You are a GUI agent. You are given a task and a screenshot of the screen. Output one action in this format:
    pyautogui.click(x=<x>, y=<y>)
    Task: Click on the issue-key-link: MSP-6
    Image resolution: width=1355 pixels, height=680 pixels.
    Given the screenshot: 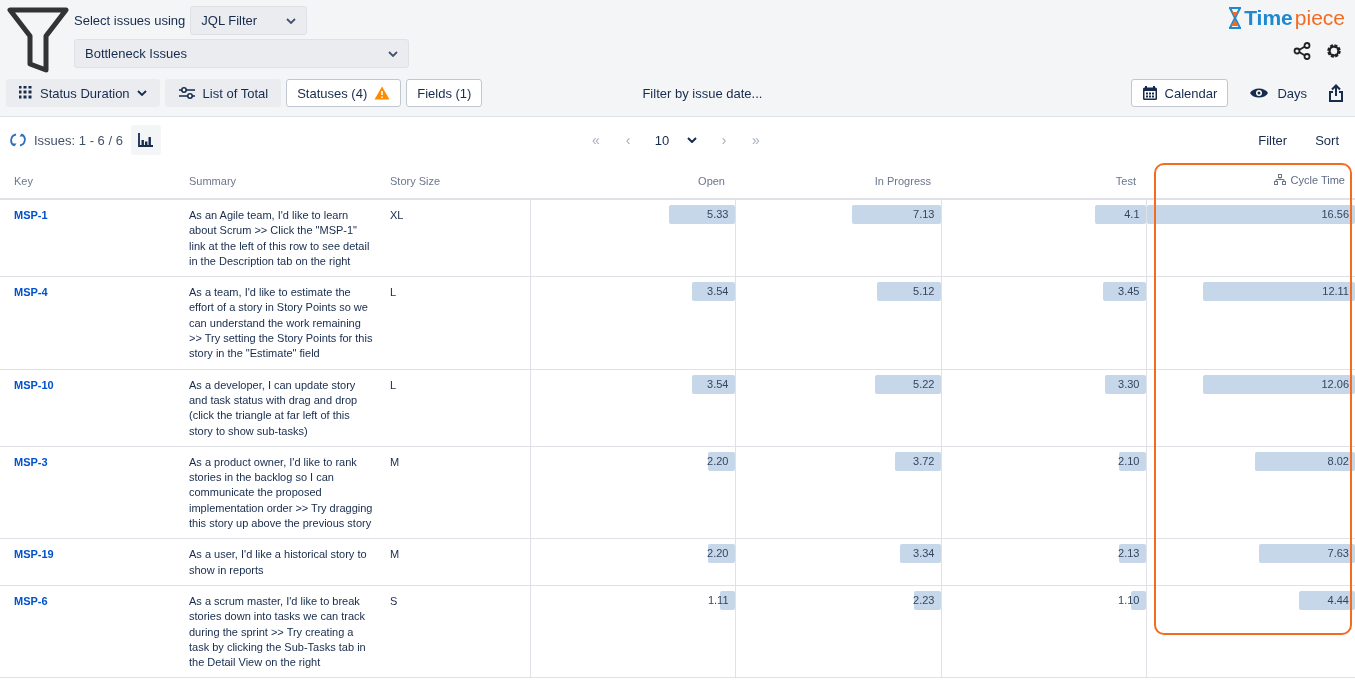 What is the action you would take?
    pyautogui.click(x=31, y=600)
    